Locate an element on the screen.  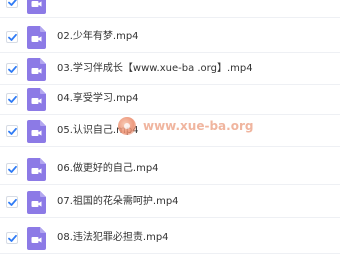
file-row: 04.享受学习.mp4 is located at coordinates (170, 99).